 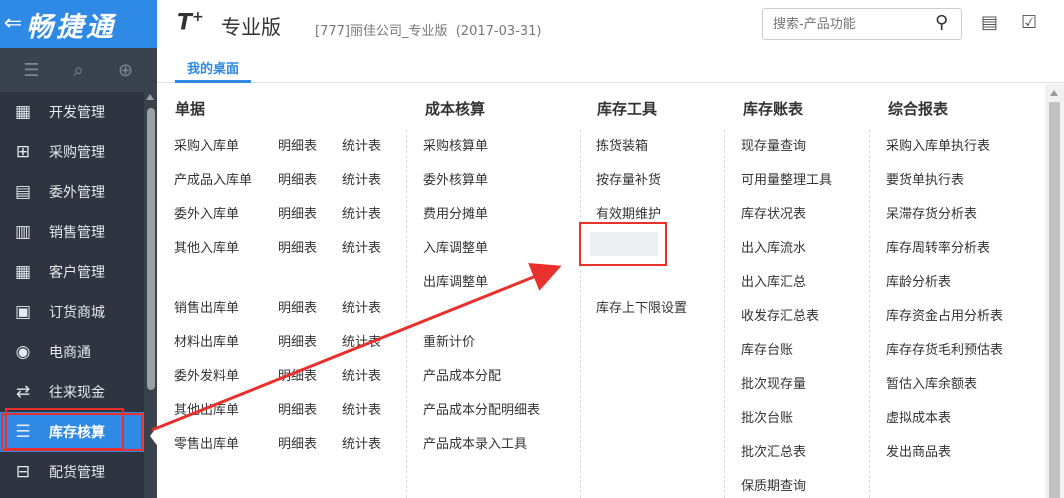 What do you see at coordinates (938, 246) in the screenshot?
I see `report-link: 库存周转率分析表` at bounding box center [938, 246].